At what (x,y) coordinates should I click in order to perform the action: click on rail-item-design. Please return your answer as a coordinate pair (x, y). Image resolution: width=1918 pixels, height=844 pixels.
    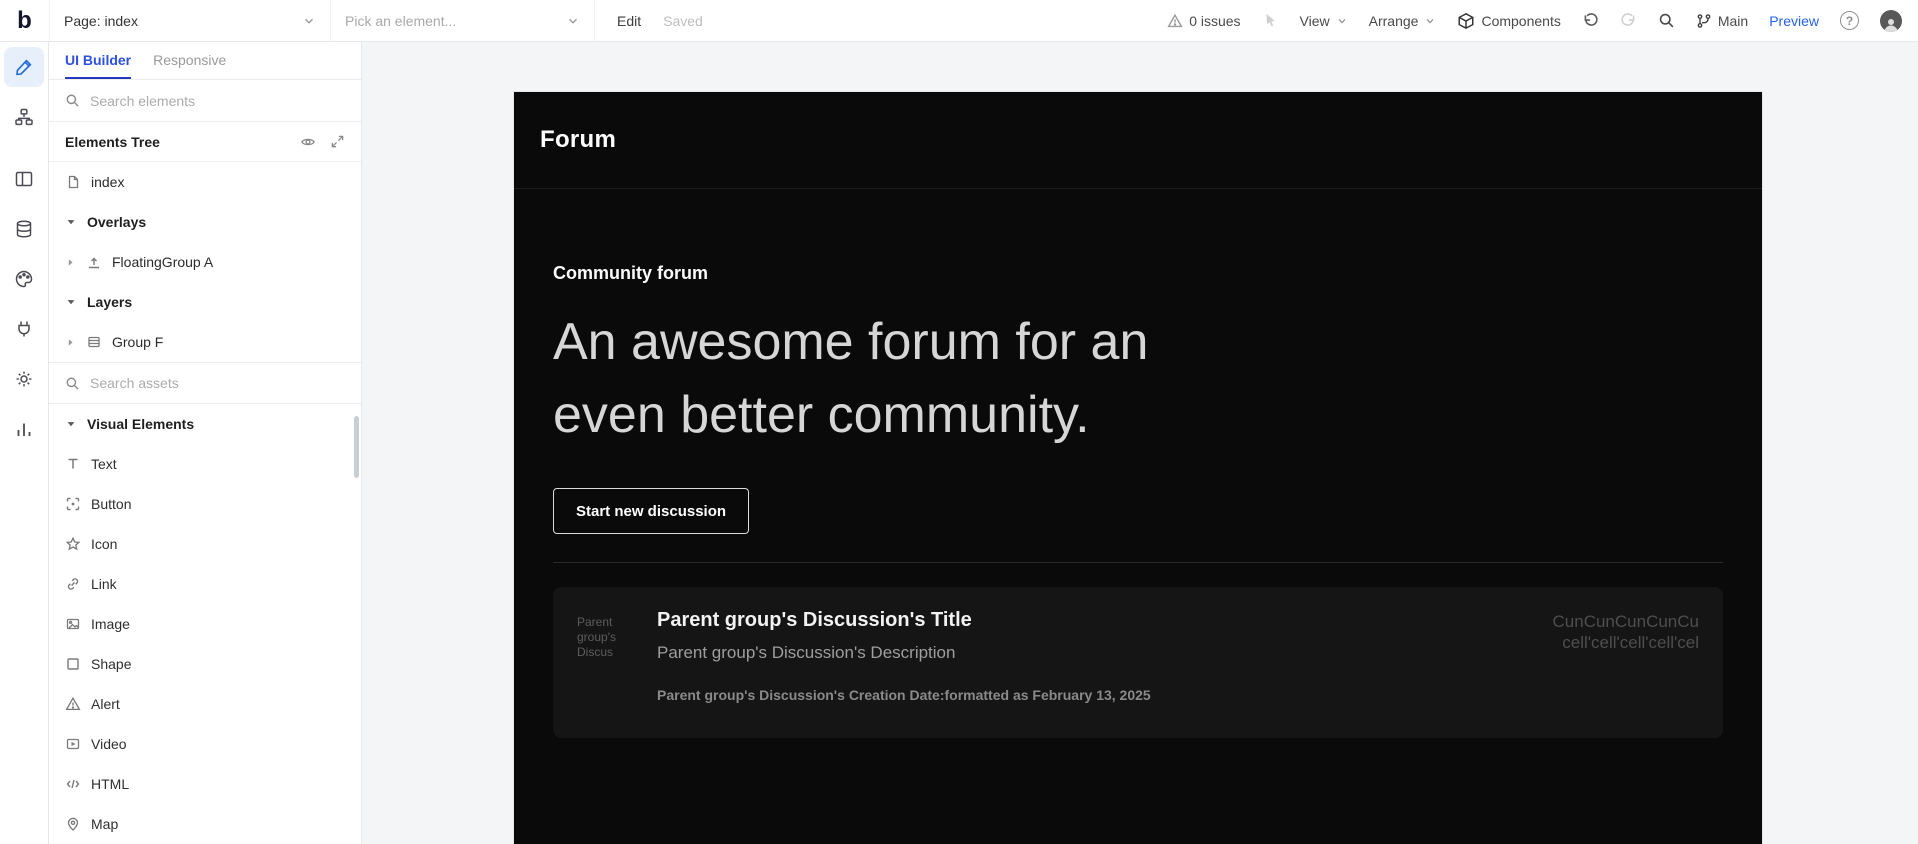
    Looking at the image, I should click on (24, 67).